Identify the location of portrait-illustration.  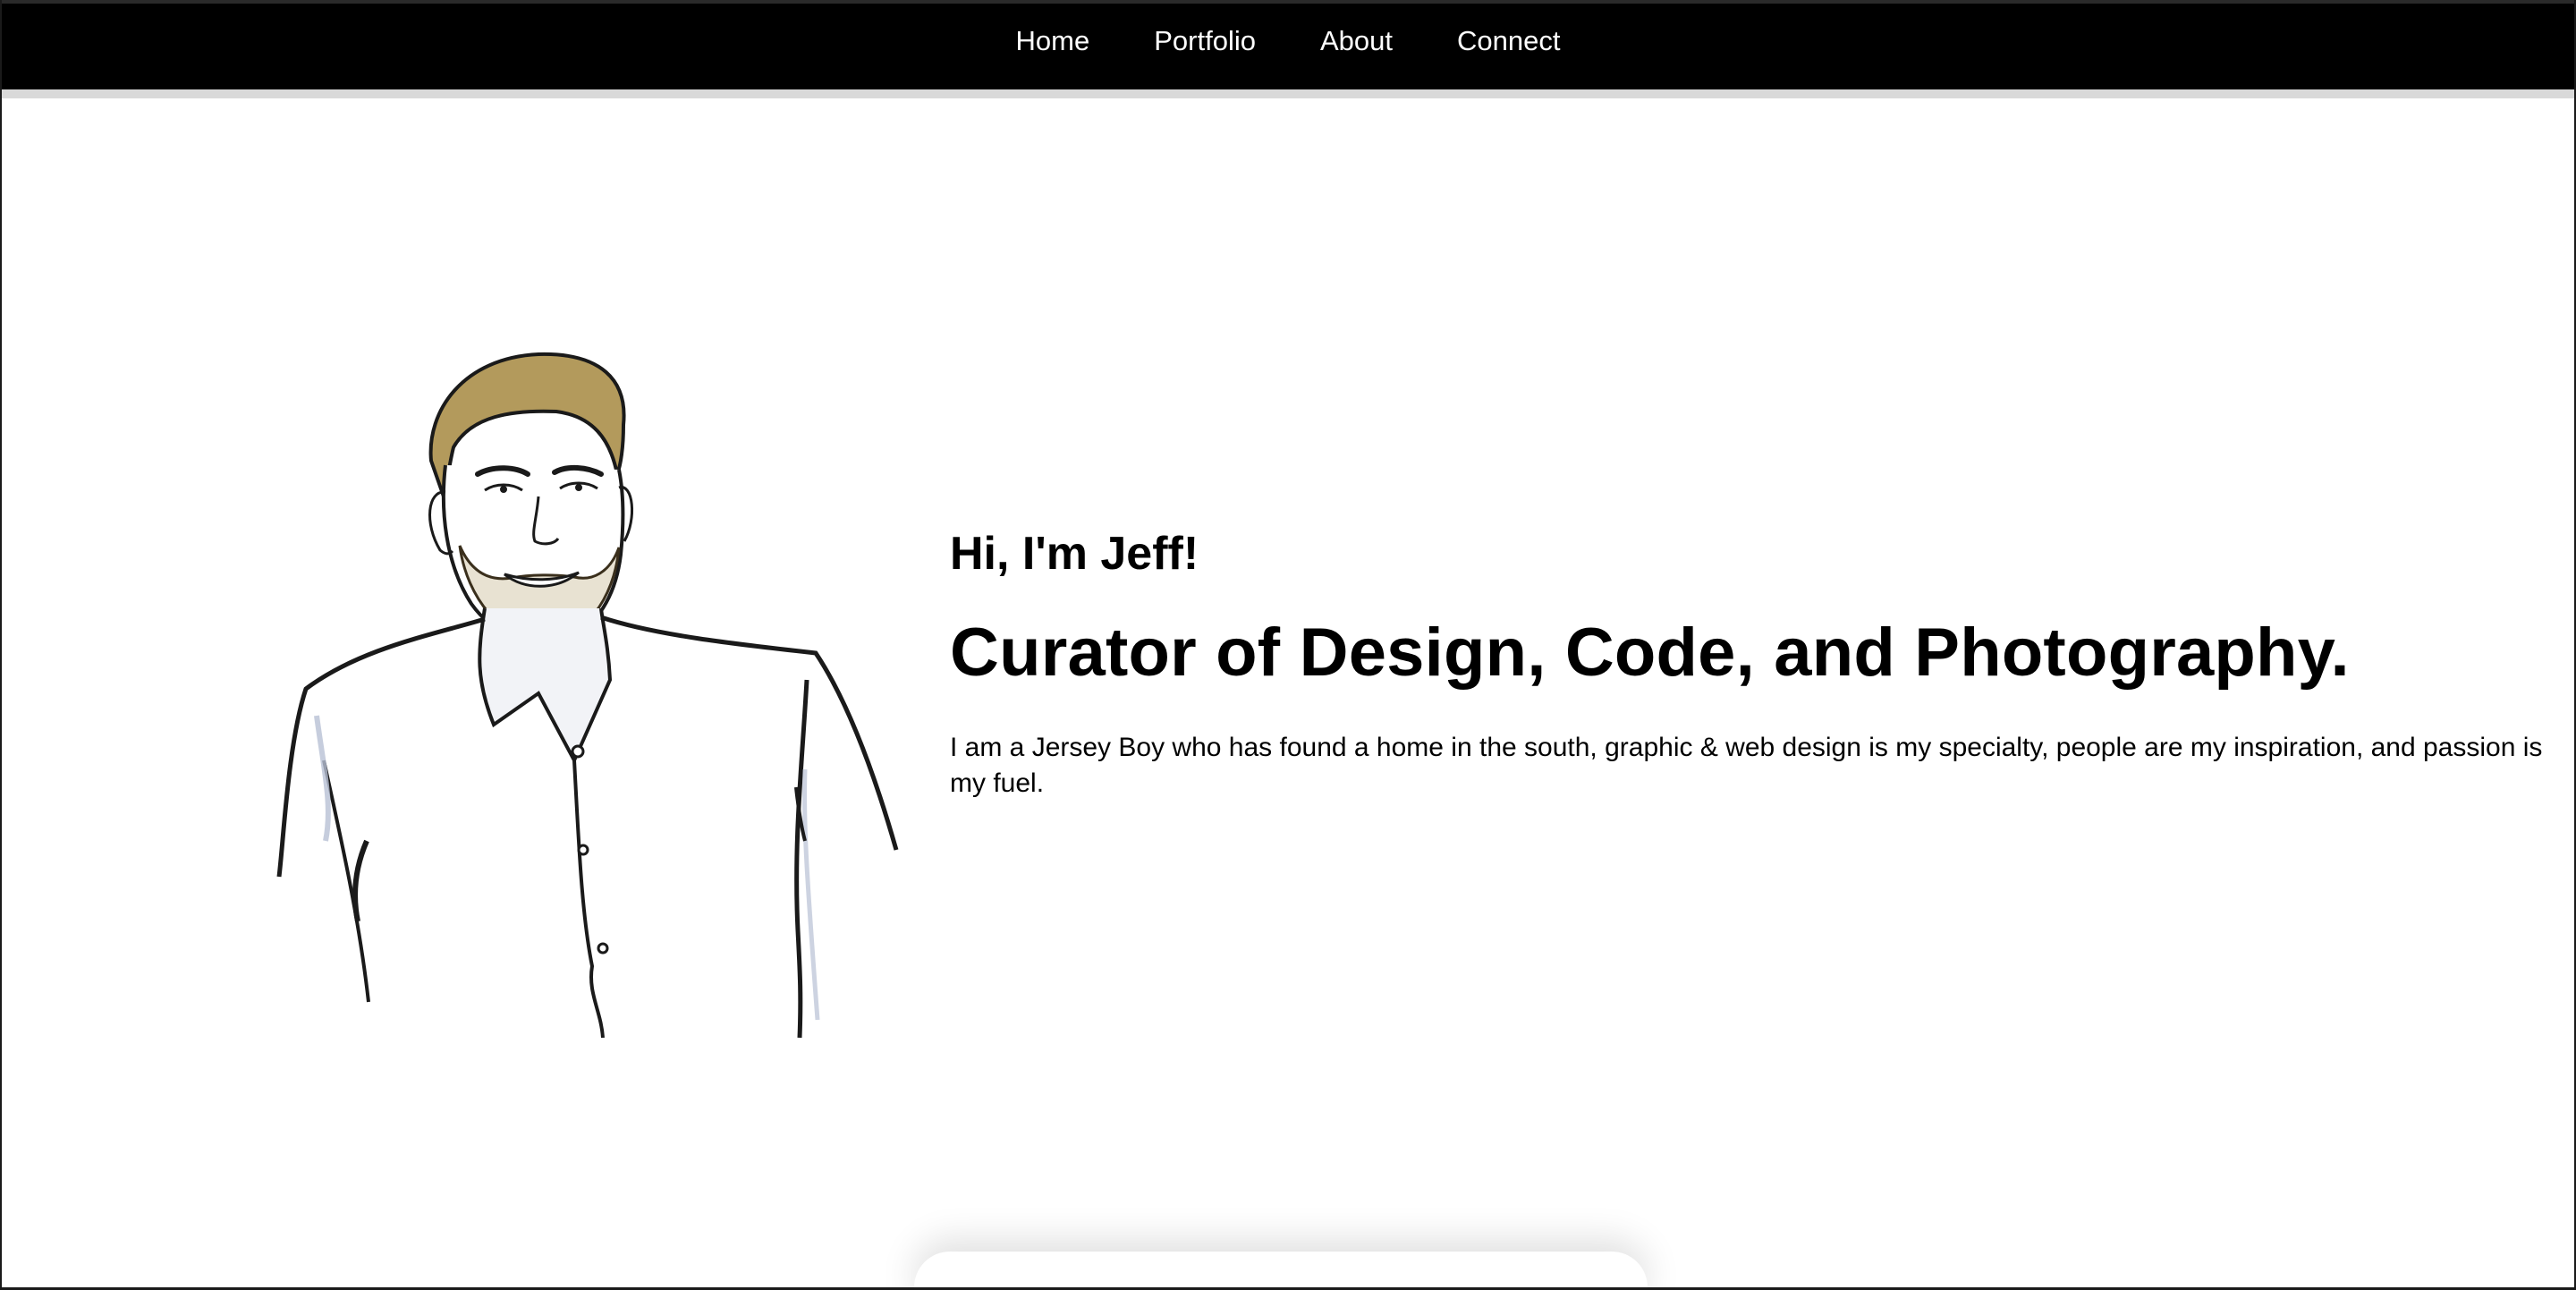
(587, 695).